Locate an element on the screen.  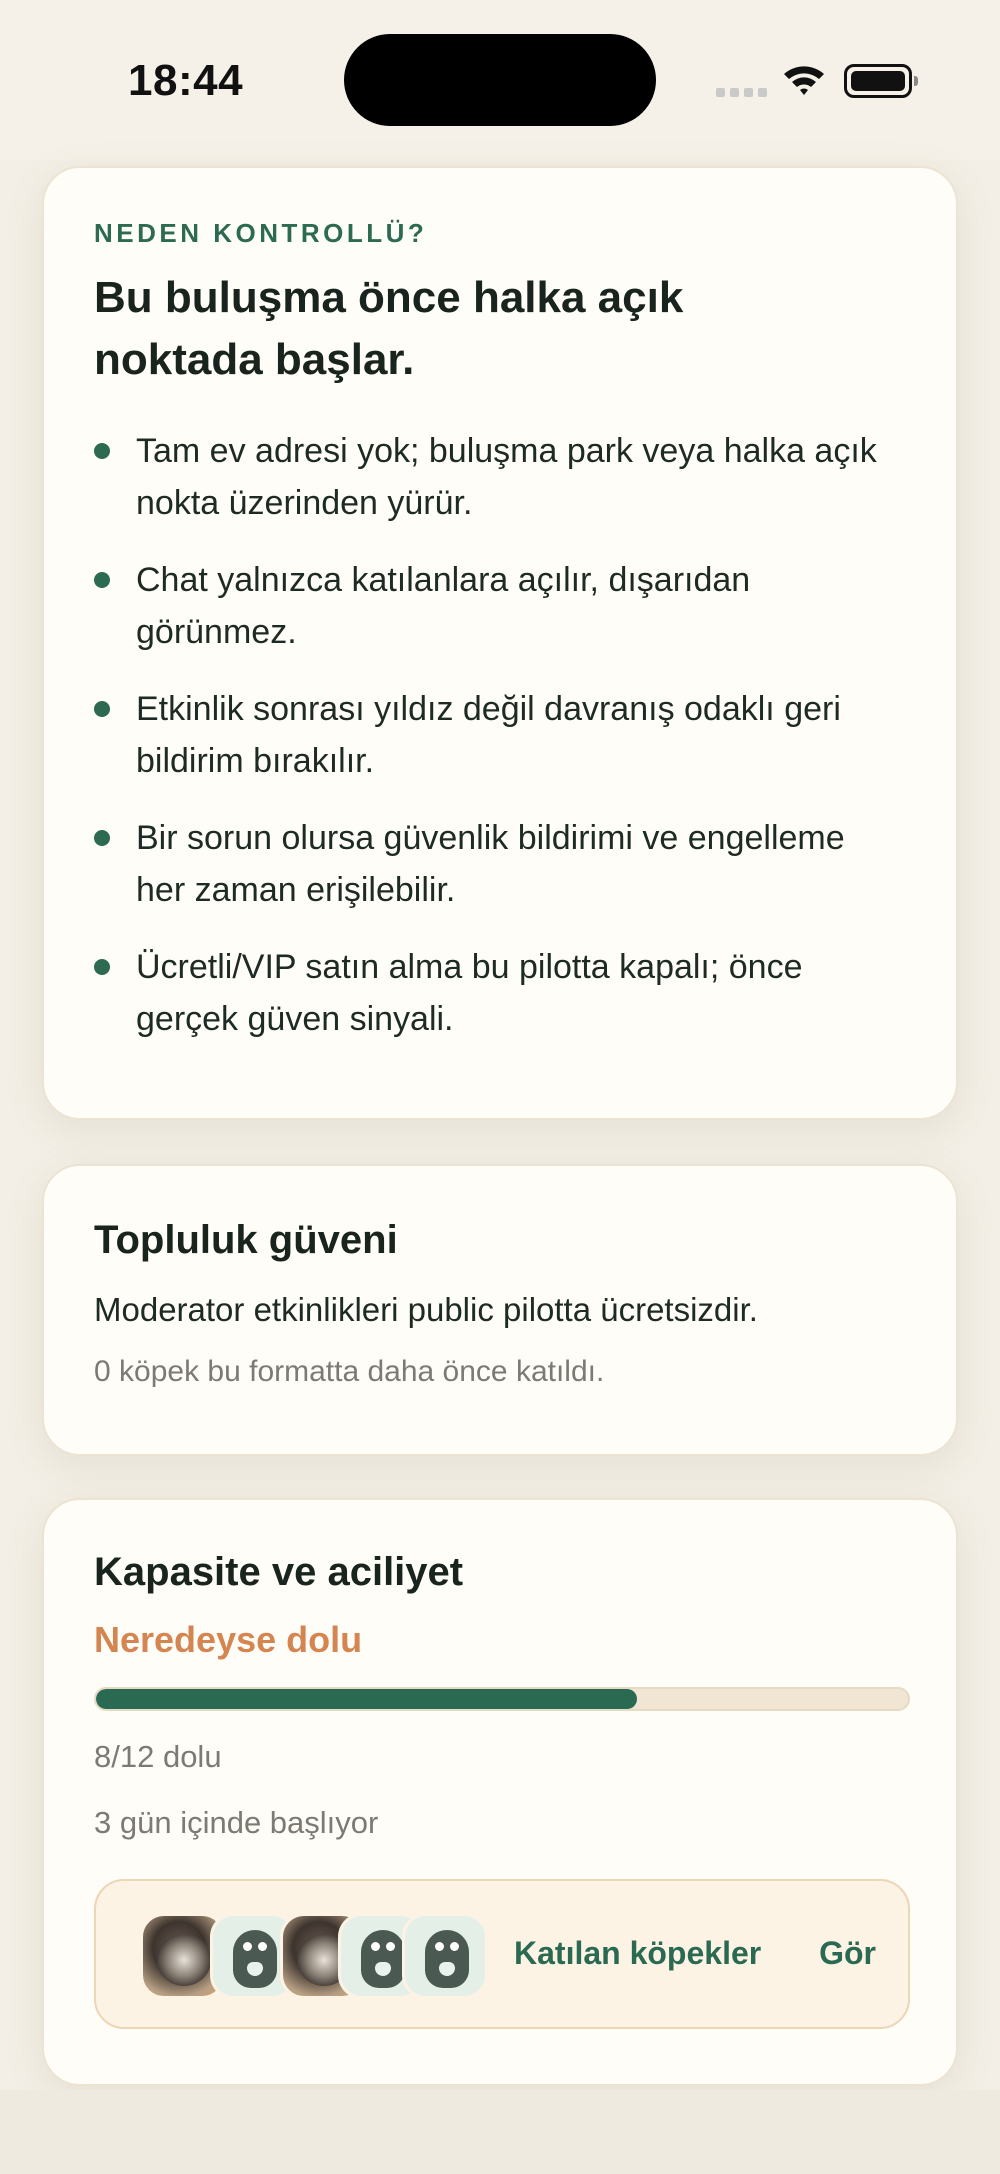
trust-title: Topluluk güveni is located at coordinates (246, 1240).